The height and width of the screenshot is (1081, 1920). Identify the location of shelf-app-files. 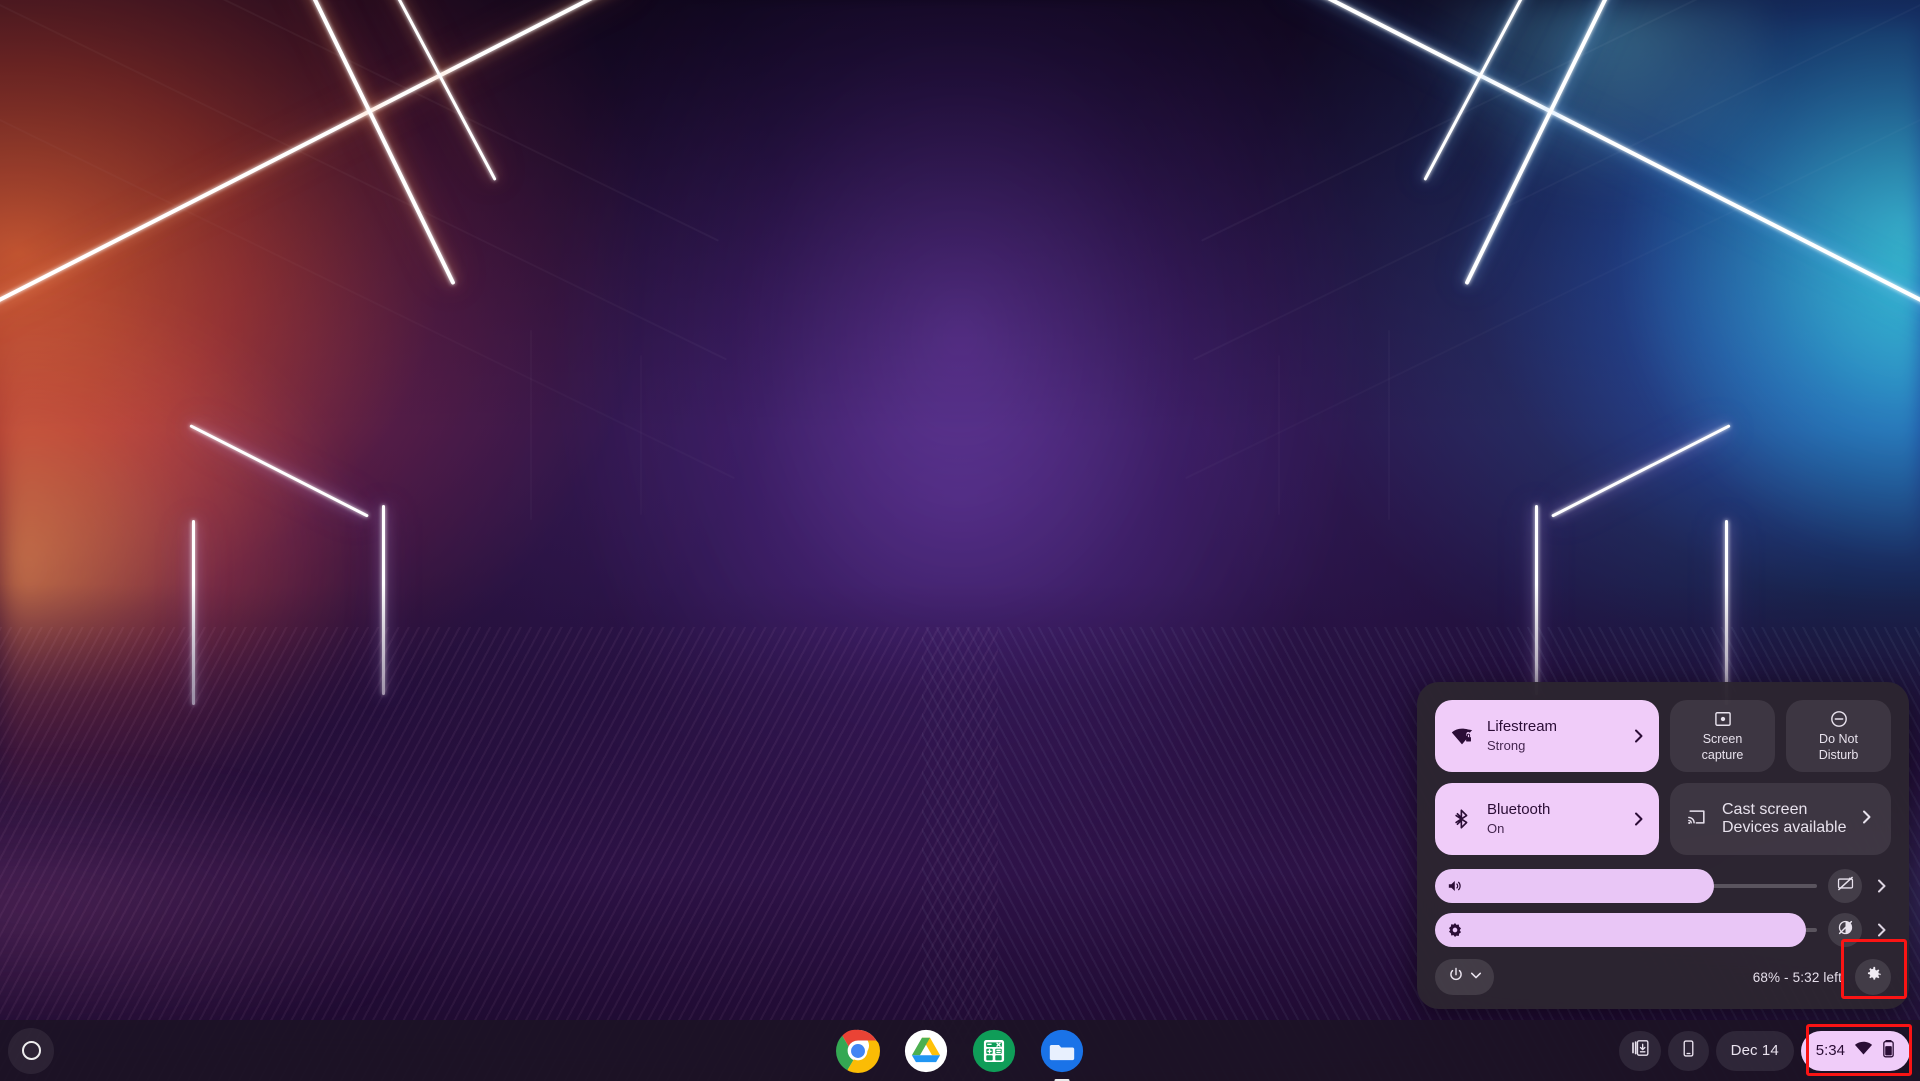
(1062, 1055).